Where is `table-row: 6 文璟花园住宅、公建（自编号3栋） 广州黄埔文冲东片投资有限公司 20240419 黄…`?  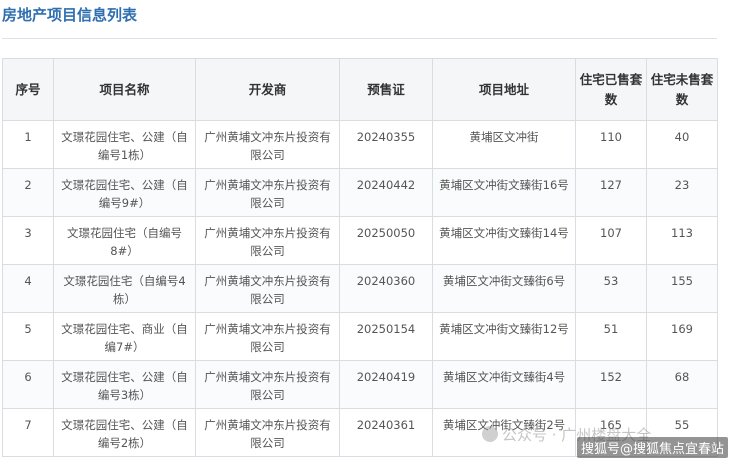 table-row: 6 文璟花园住宅、公建（自编号3栋） 广州黄埔文冲东片投资有限公司 20240419 黄… is located at coordinates (360, 384).